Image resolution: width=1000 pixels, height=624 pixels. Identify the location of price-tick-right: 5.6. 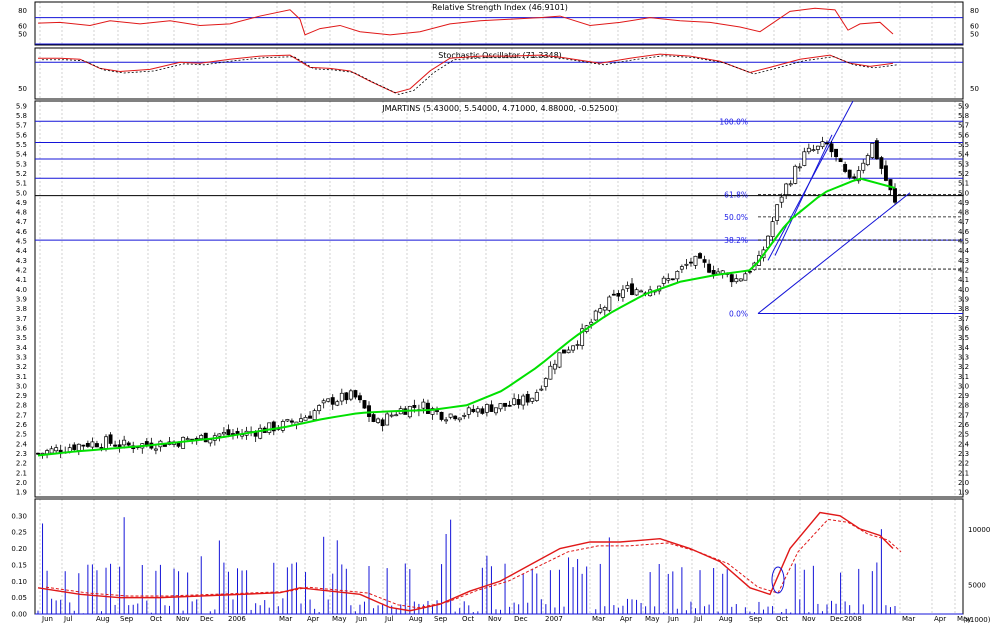
(964, 135).